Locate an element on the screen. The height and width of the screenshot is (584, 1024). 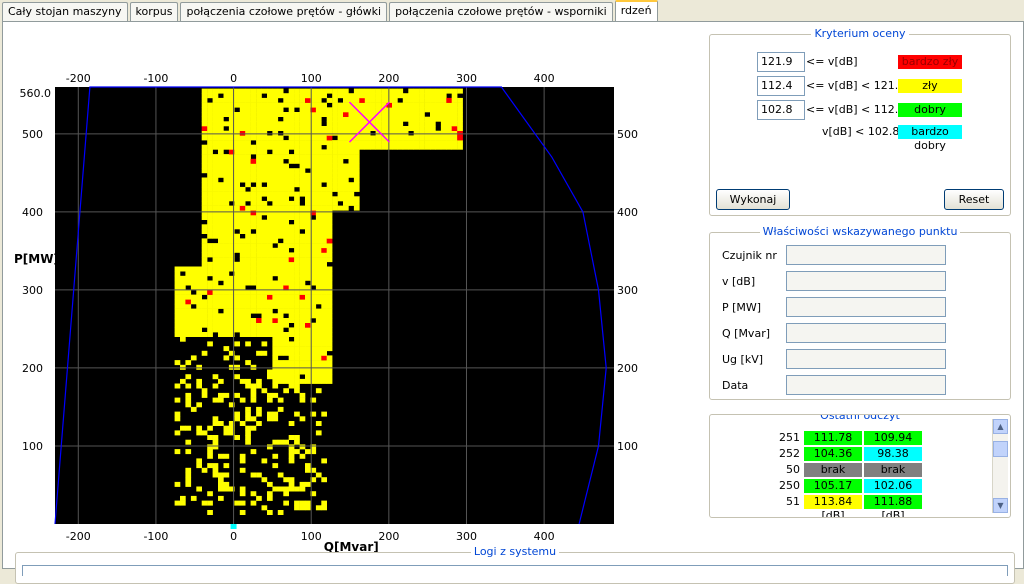
x-tick-label-bottom: -200 is located at coordinates (78, 536).